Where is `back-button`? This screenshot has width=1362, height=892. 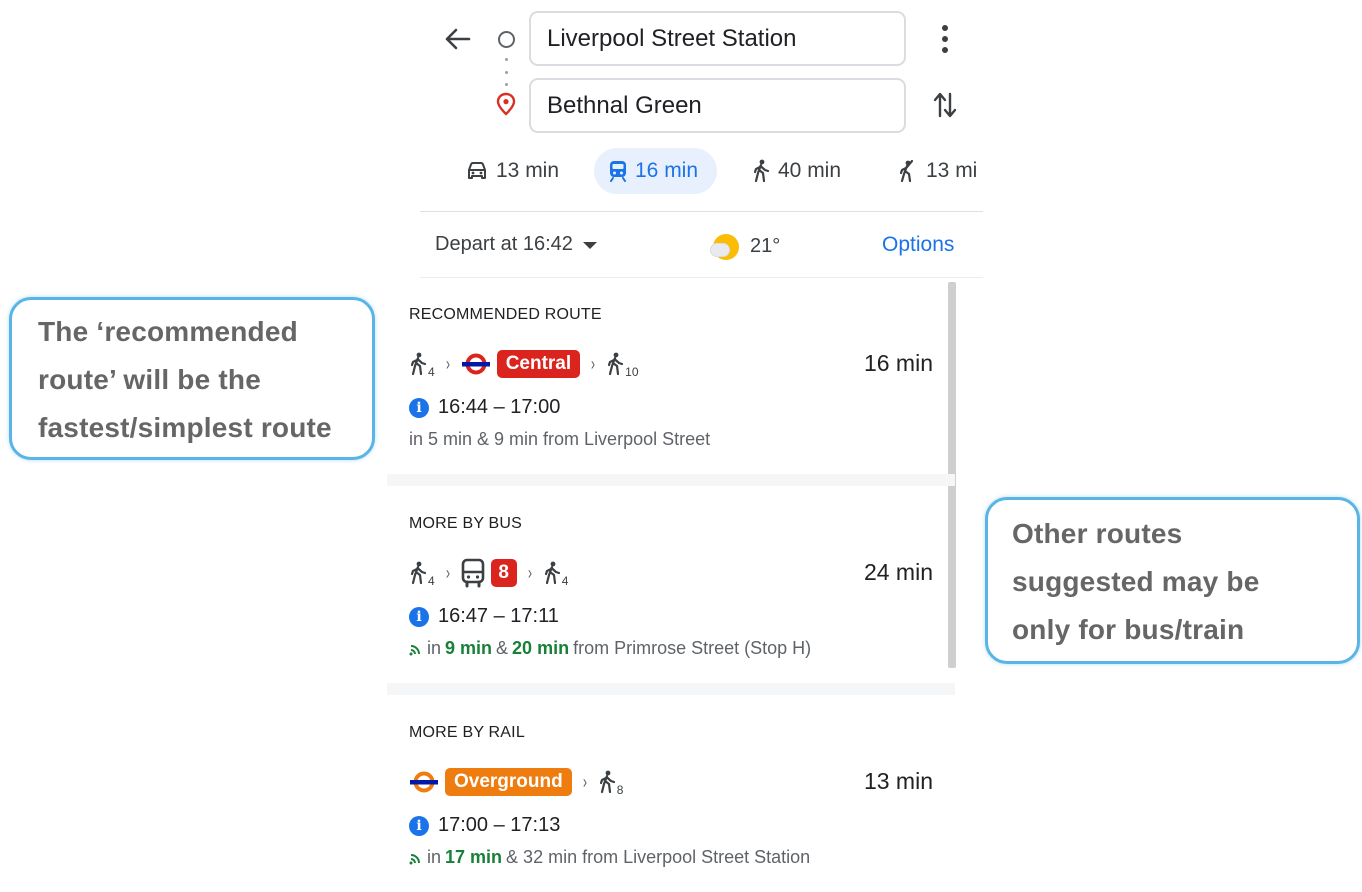 back-button is located at coordinates (457, 39).